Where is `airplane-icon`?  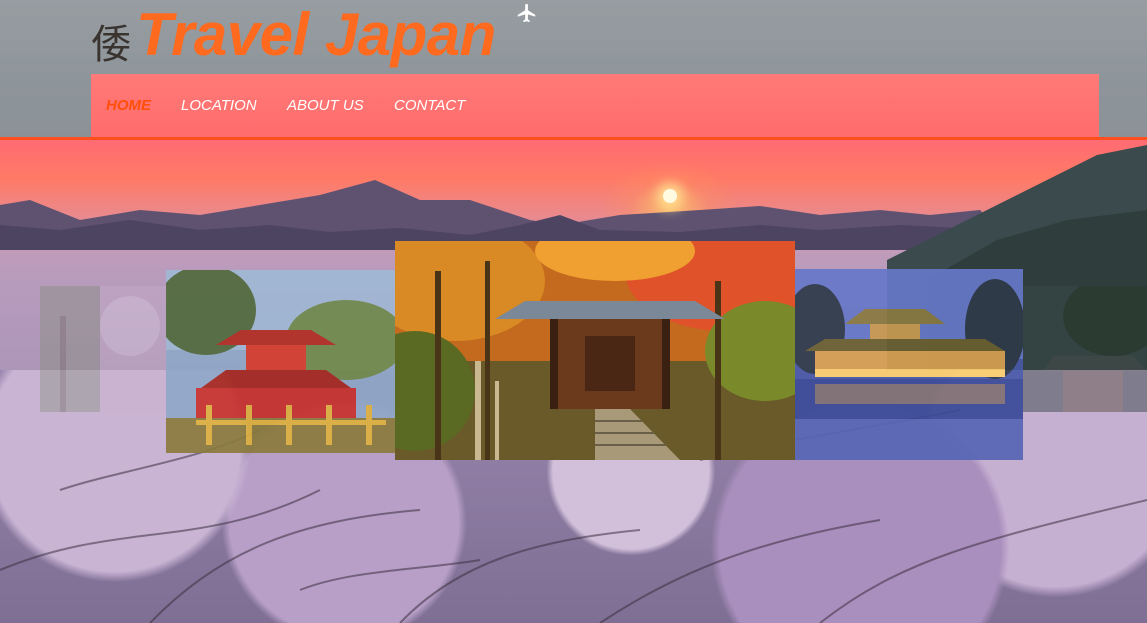
airplane-icon is located at coordinates (526, 13).